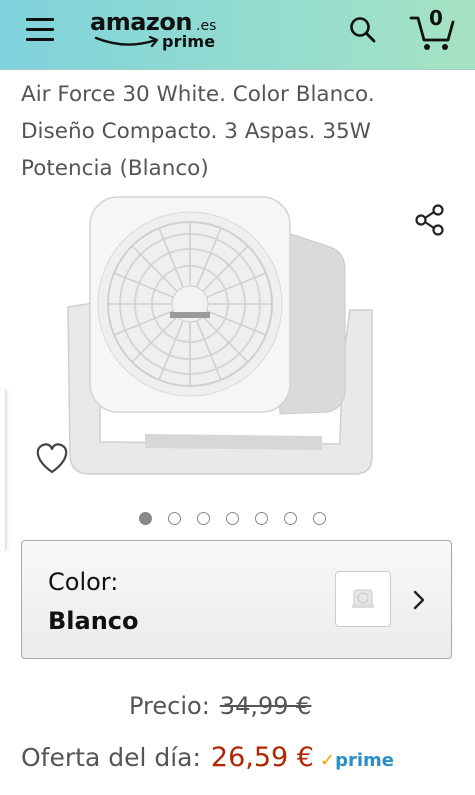  I want to click on prime-word: prime, so click(364, 760).